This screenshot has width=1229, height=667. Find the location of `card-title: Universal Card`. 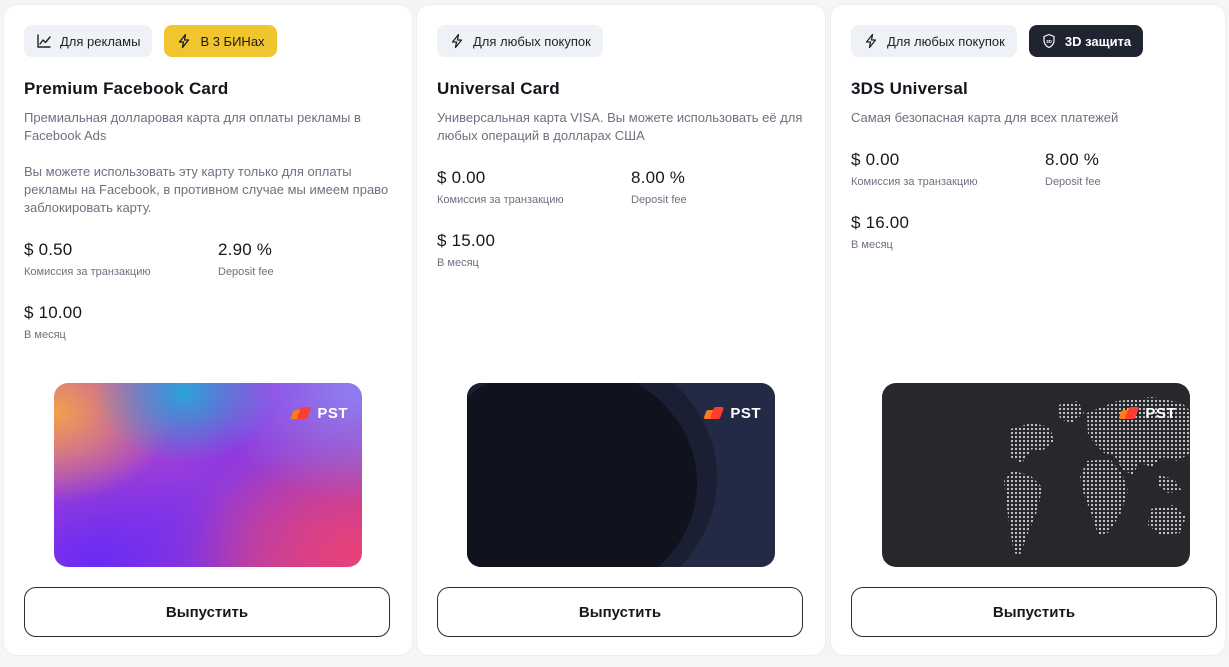

card-title: Universal Card is located at coordinates (498, 88).